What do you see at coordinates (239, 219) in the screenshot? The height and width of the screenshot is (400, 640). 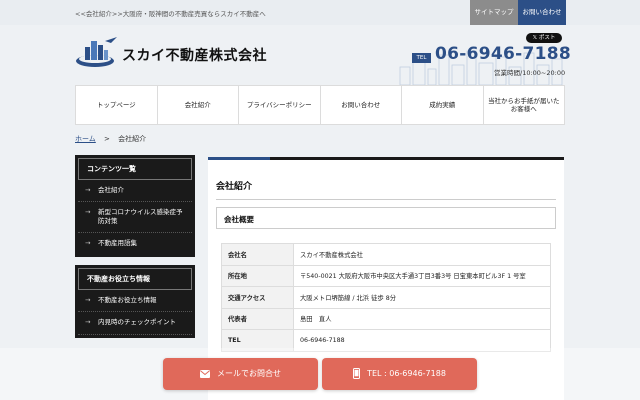 I see `section-title: 会社概要` at bounding box center [239, 219].